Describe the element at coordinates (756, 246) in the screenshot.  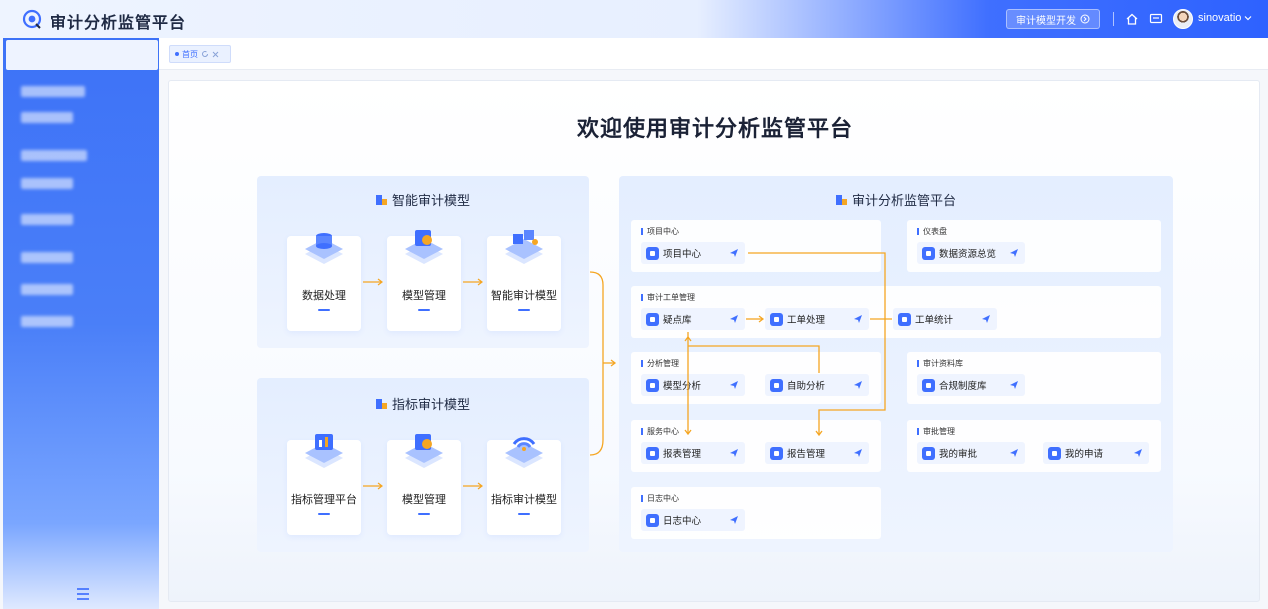
I see `section-project-center: 项目中心 项目中心` at that location.